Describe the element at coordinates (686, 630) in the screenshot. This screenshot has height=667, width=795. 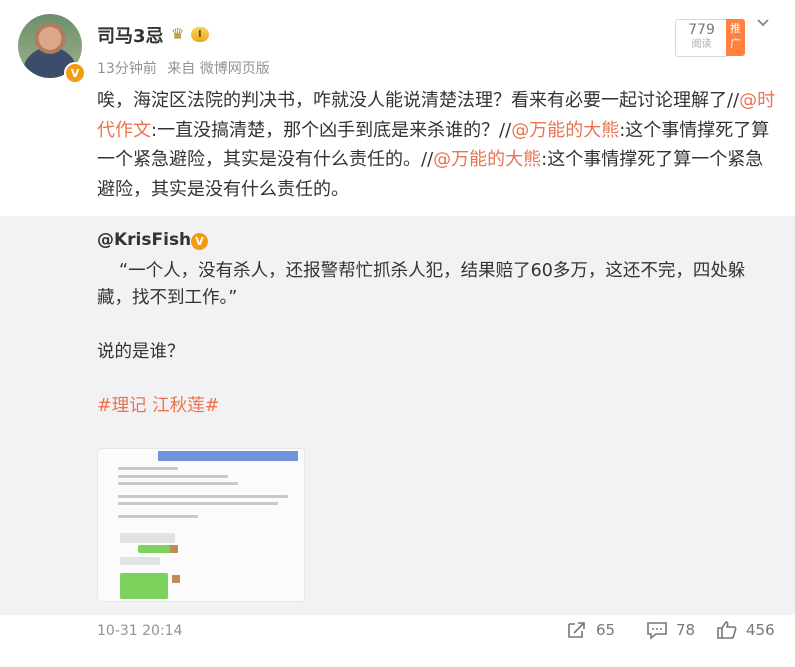
I see `comment-count: 78` at that location.